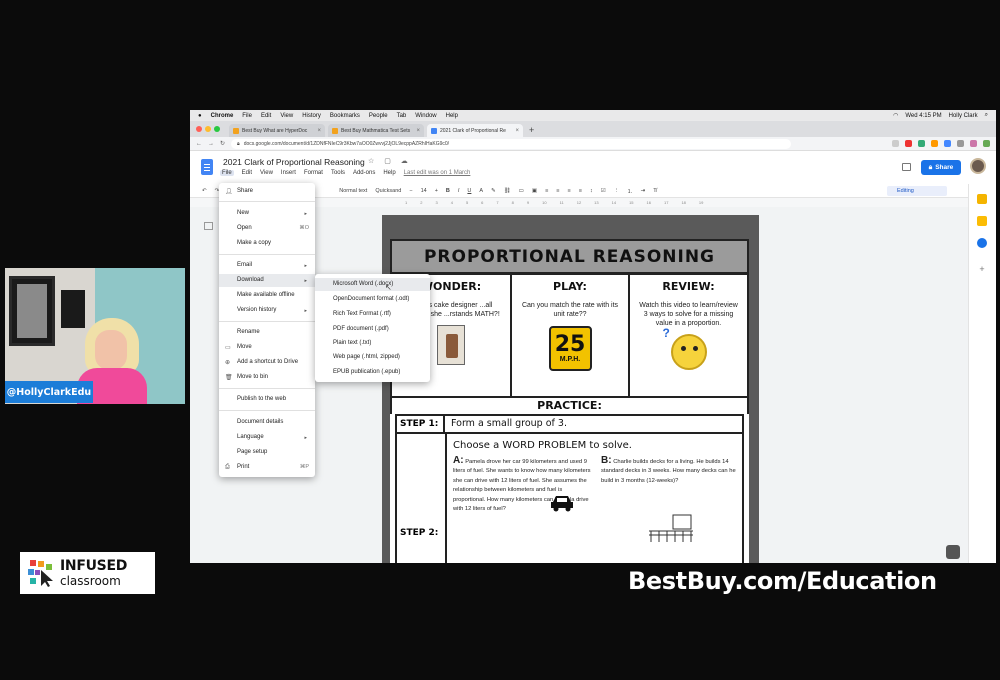 The width and height of the screenshot is (1000, 680). What do you see at coordinates (654, 191) in the screenshot?
I see `clear-format-icon: T̸` at bounding box center [654, 191].